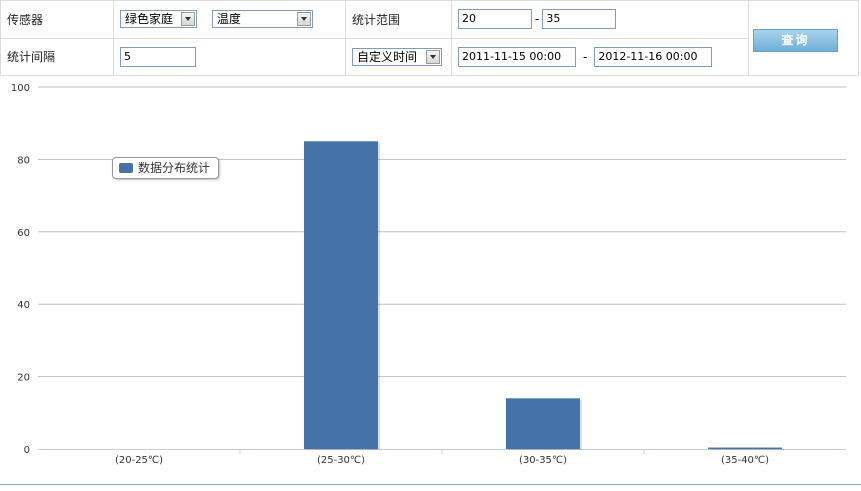 The image size is (861, 491). Describe the element at coordinates (376, 19) in the screenshot. I see `range-label: 统计范围` at that location.